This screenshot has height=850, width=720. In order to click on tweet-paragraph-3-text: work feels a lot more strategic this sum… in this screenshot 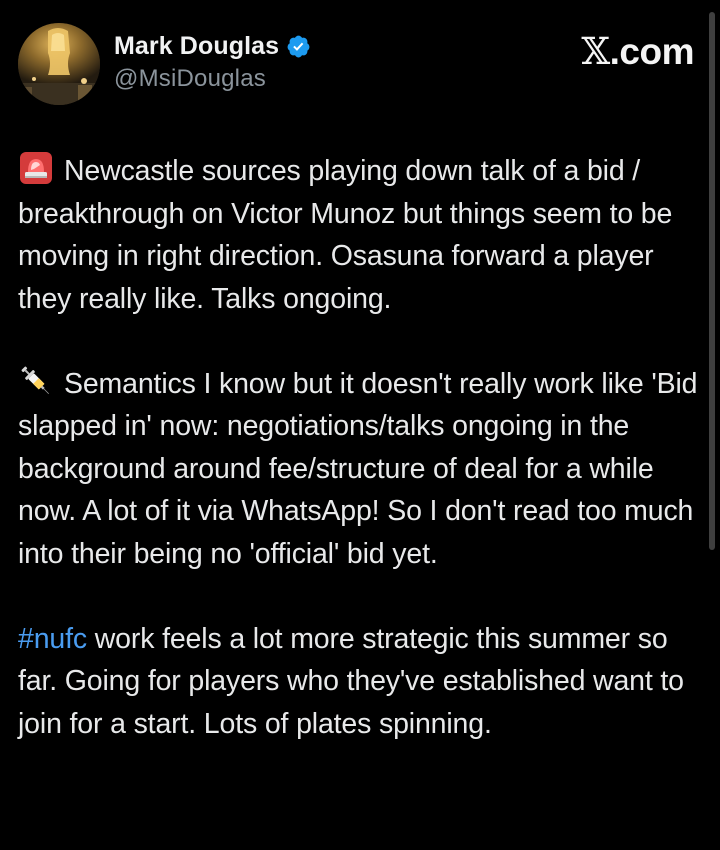, I will do `click(351, 681)`.